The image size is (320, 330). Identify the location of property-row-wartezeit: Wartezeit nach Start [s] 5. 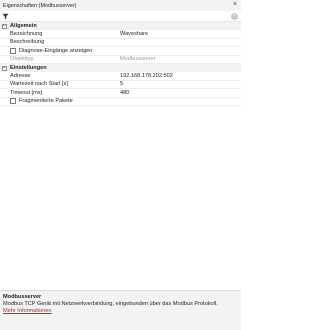
(120, 85).